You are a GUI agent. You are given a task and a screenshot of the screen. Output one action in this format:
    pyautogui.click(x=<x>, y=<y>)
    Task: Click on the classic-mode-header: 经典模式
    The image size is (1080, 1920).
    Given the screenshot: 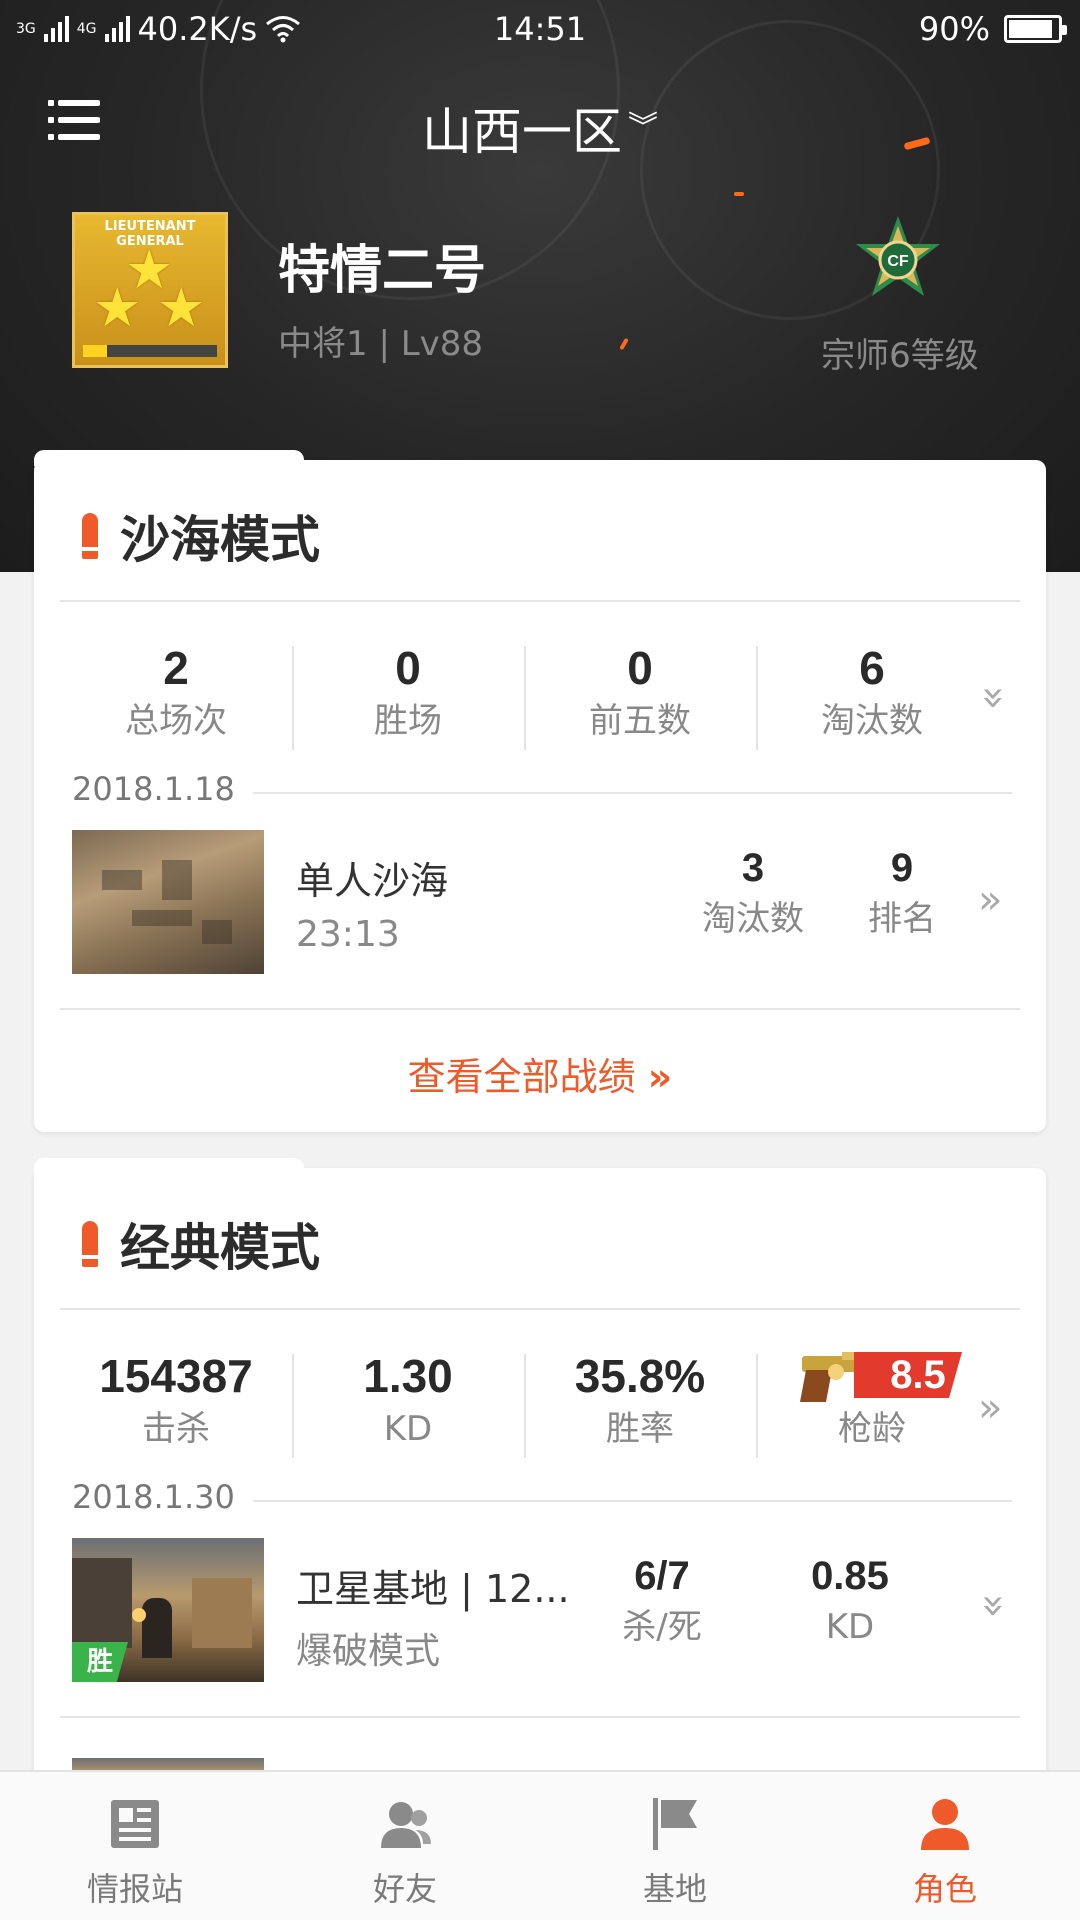 What is the action you would take?
    pyautogui.click(x=201, y=1244)
    